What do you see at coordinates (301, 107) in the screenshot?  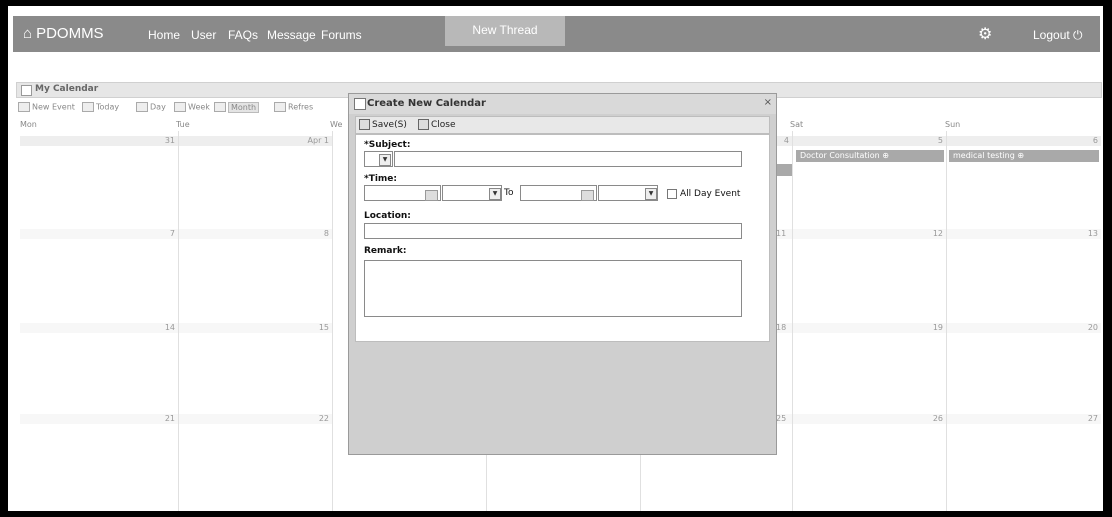 I see `refresh-label: Refres` at bounding box center [301, 107].